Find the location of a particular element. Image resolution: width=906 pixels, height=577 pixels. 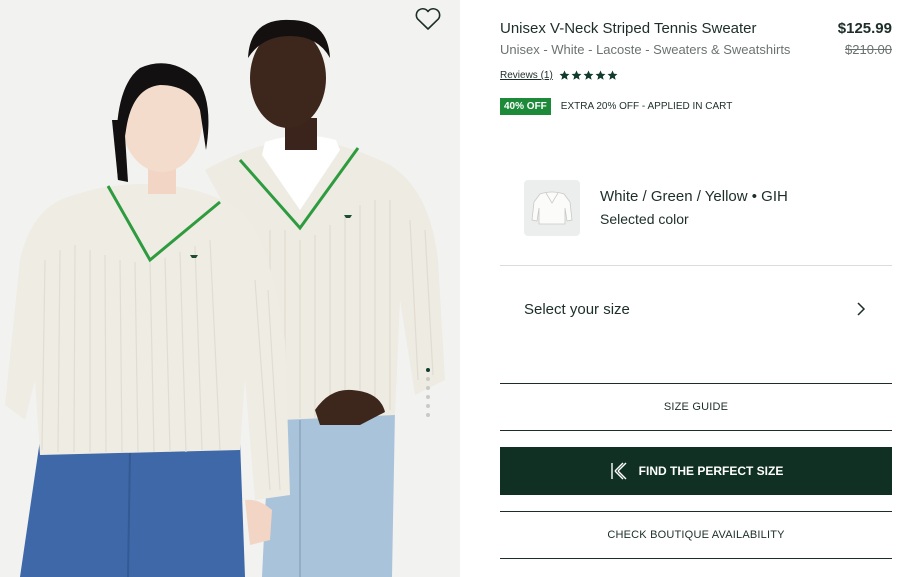

gallery-pagination is located at coordinates (428, 395).